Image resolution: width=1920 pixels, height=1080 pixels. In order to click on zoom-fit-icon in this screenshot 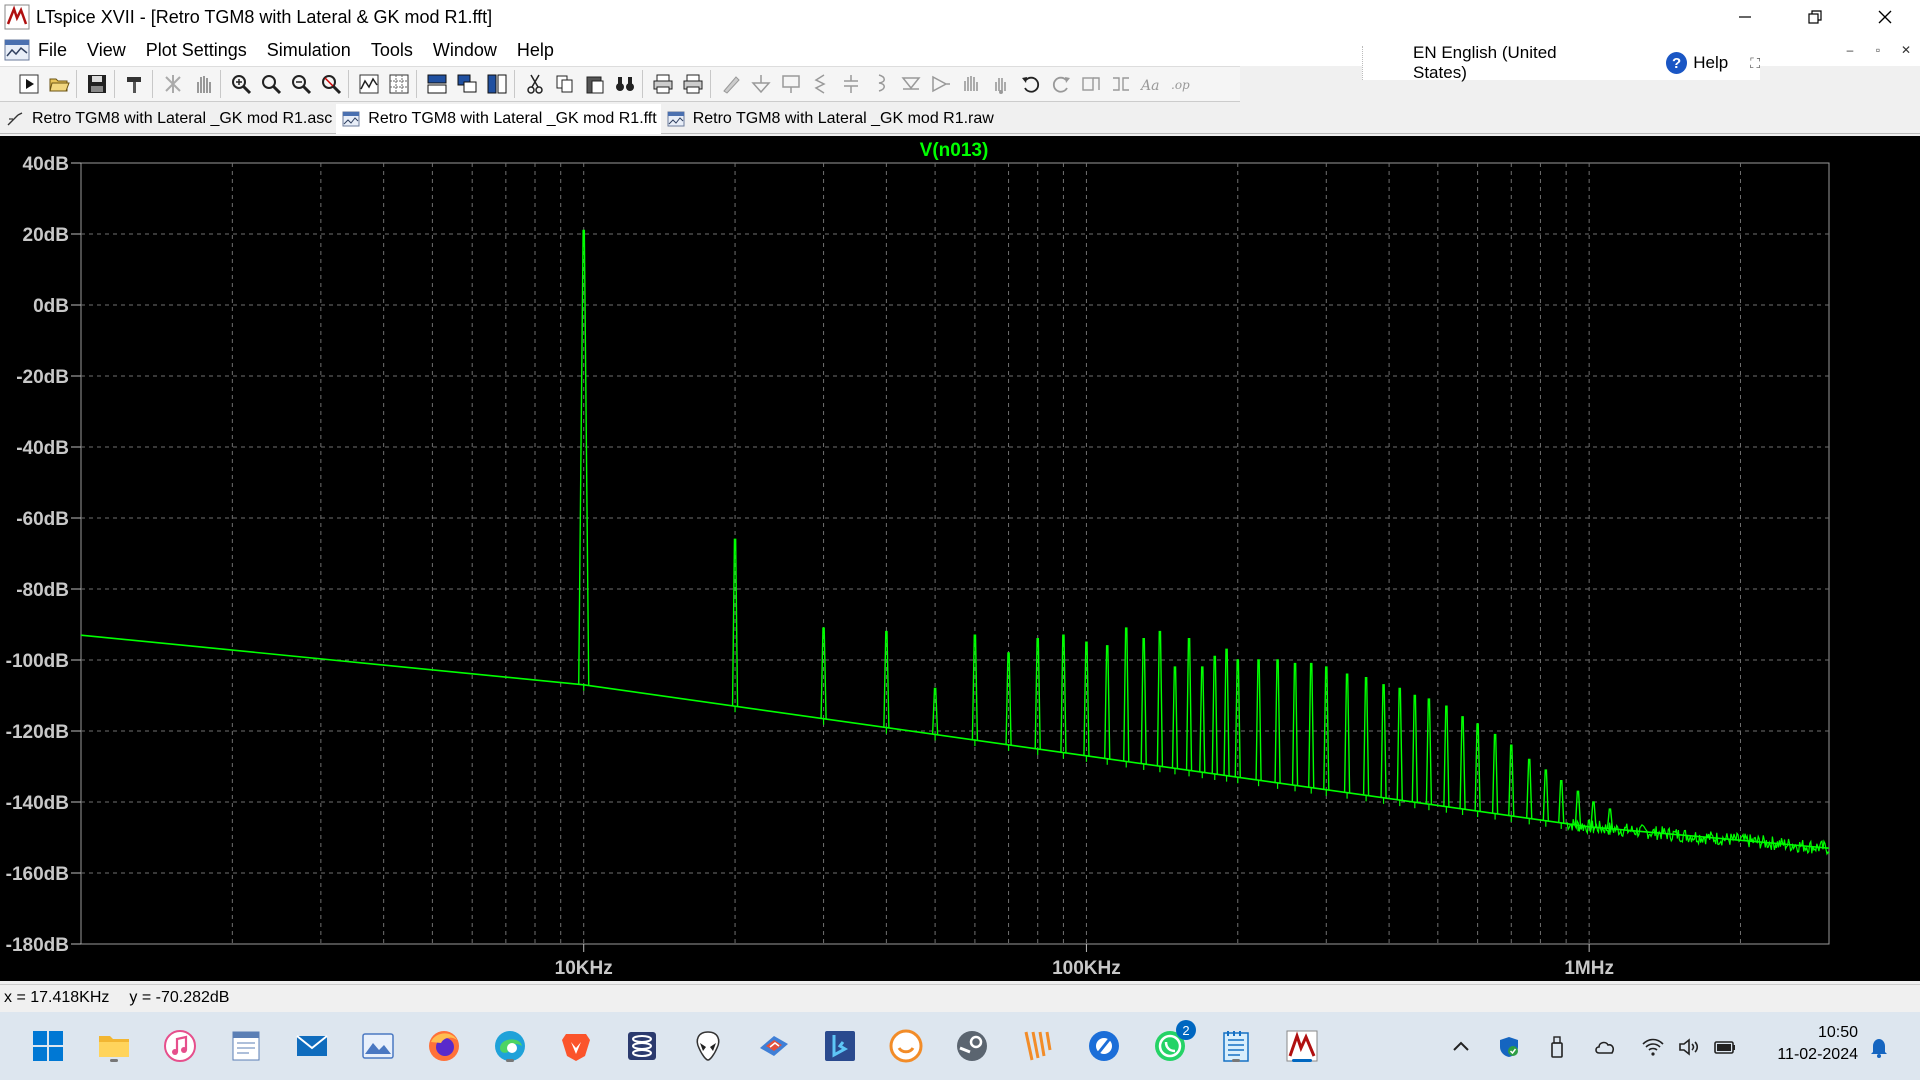, I will do `click(332, 85)`.